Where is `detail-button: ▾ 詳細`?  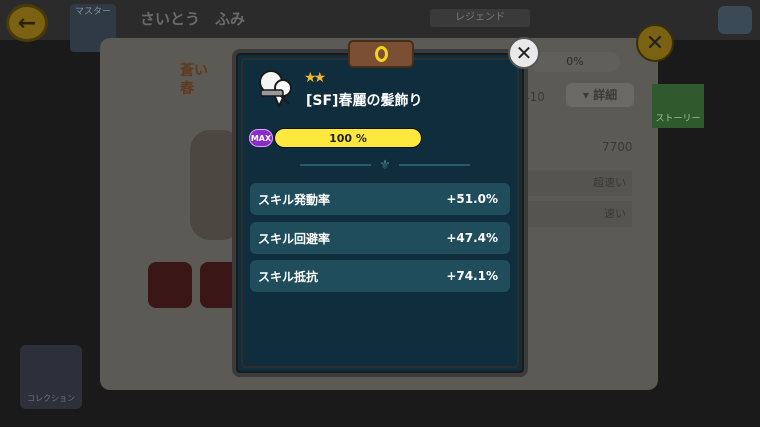 detail-button: ▾ 詳細 is located at coordinates (600, 95).